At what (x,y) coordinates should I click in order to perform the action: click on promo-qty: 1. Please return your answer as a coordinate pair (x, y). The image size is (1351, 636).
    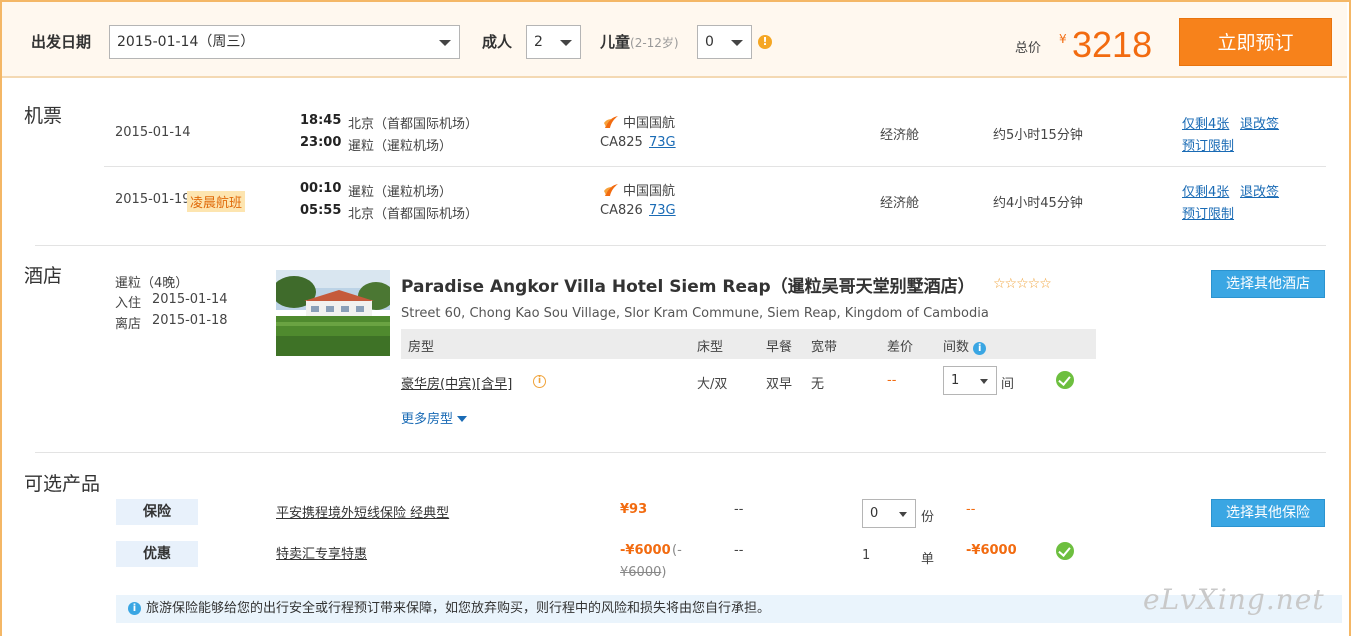
    Looking at the image, I should click on (866, 555).